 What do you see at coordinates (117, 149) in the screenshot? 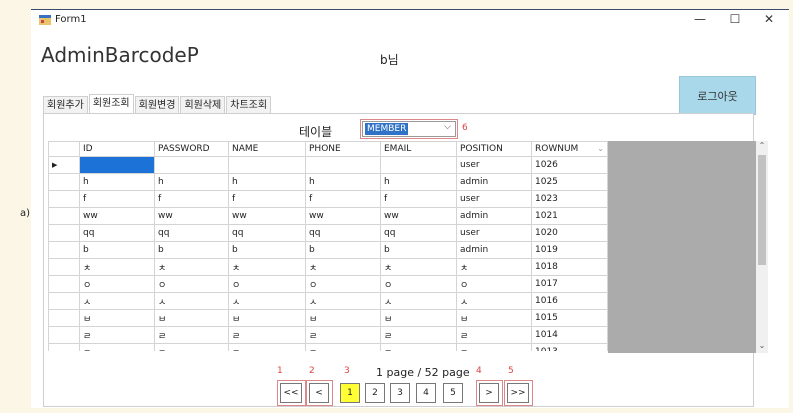
I see `column-header: ID` at bounding box center [117, 149].